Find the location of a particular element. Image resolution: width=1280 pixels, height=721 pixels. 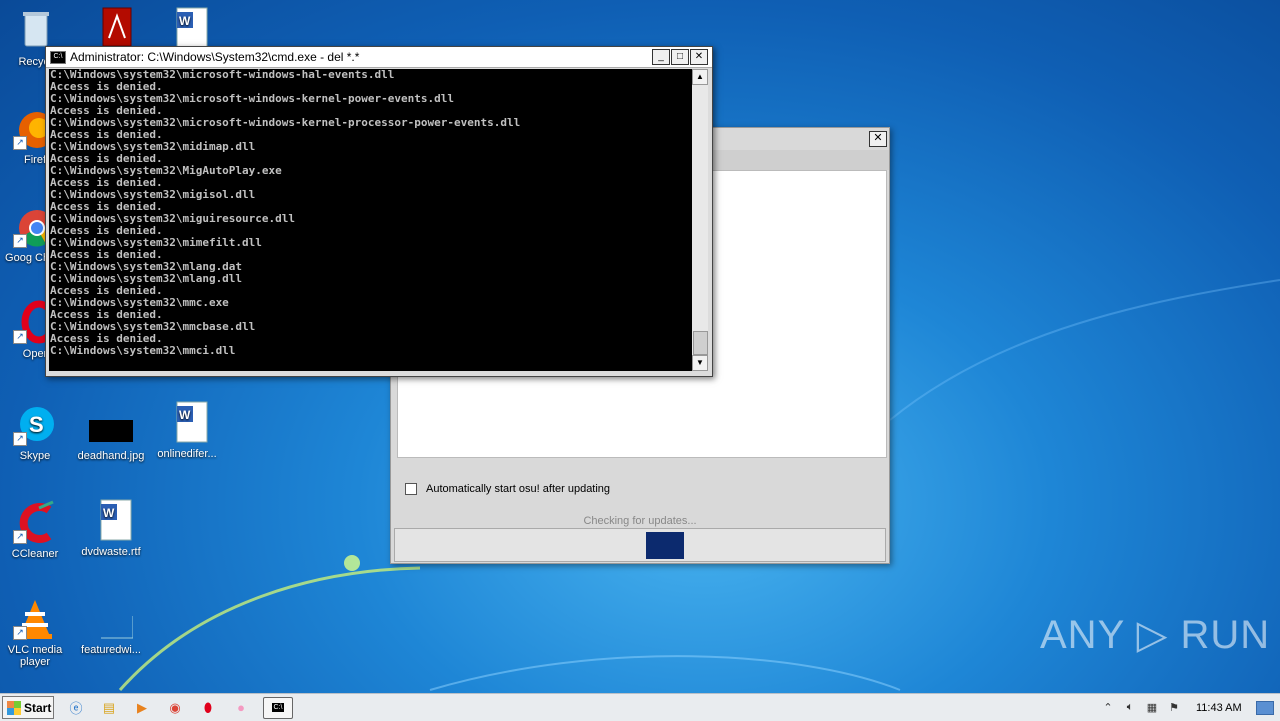

network-icon: ▦ is located at coordinates (1152, 707).